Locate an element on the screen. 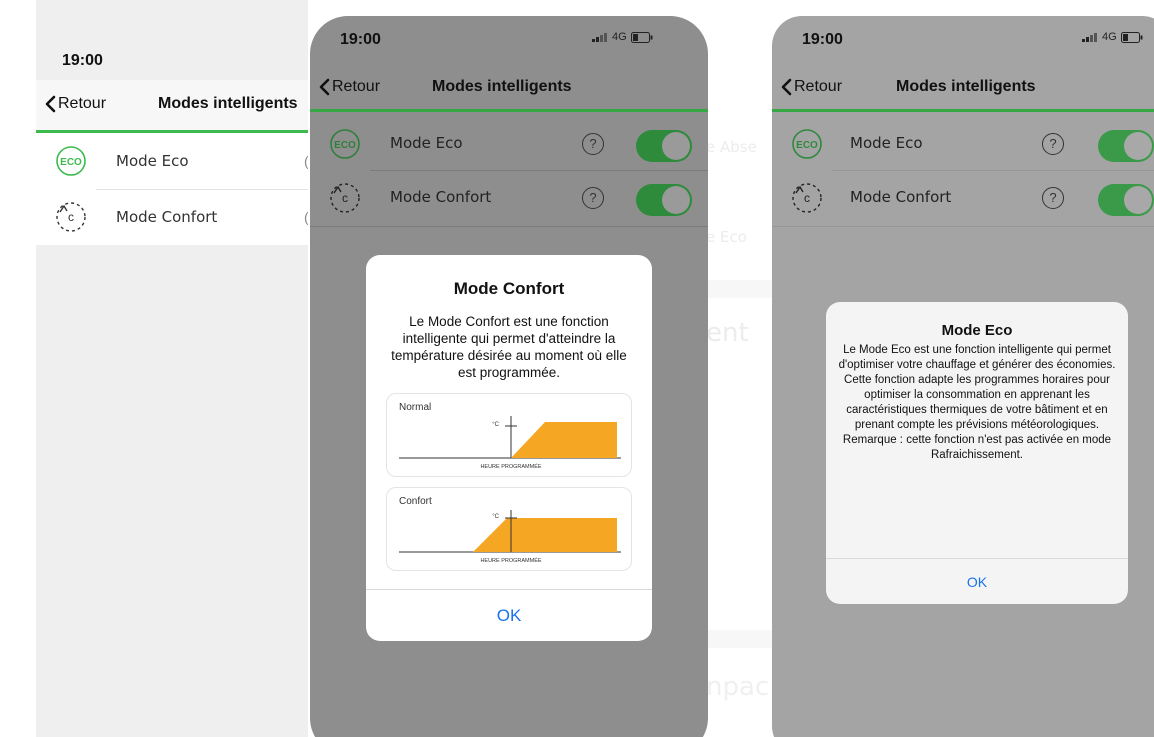 The width and height of the screenshot is (1154, 737). background-fragment: e Eco is located at coordinates (726, 237).